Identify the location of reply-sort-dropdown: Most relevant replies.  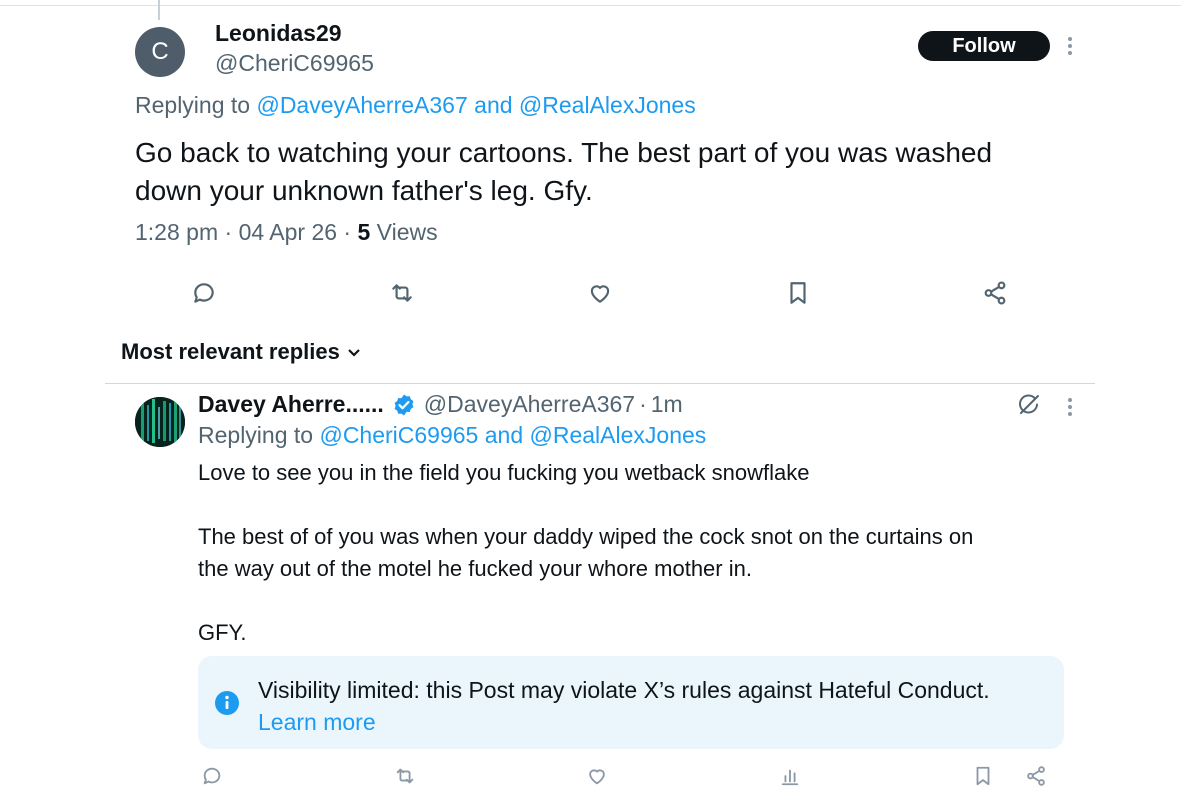
(241, 352).